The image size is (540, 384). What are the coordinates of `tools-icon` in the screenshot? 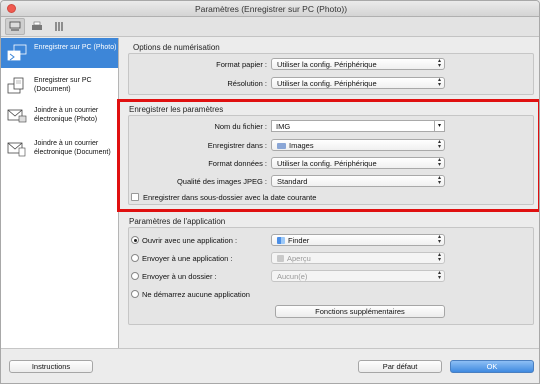 It's located at (59, 26).